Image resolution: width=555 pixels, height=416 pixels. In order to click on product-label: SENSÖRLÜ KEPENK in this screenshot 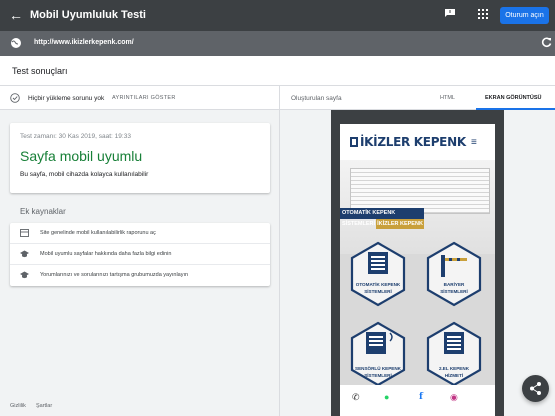, I will do `click(378, 368)`.